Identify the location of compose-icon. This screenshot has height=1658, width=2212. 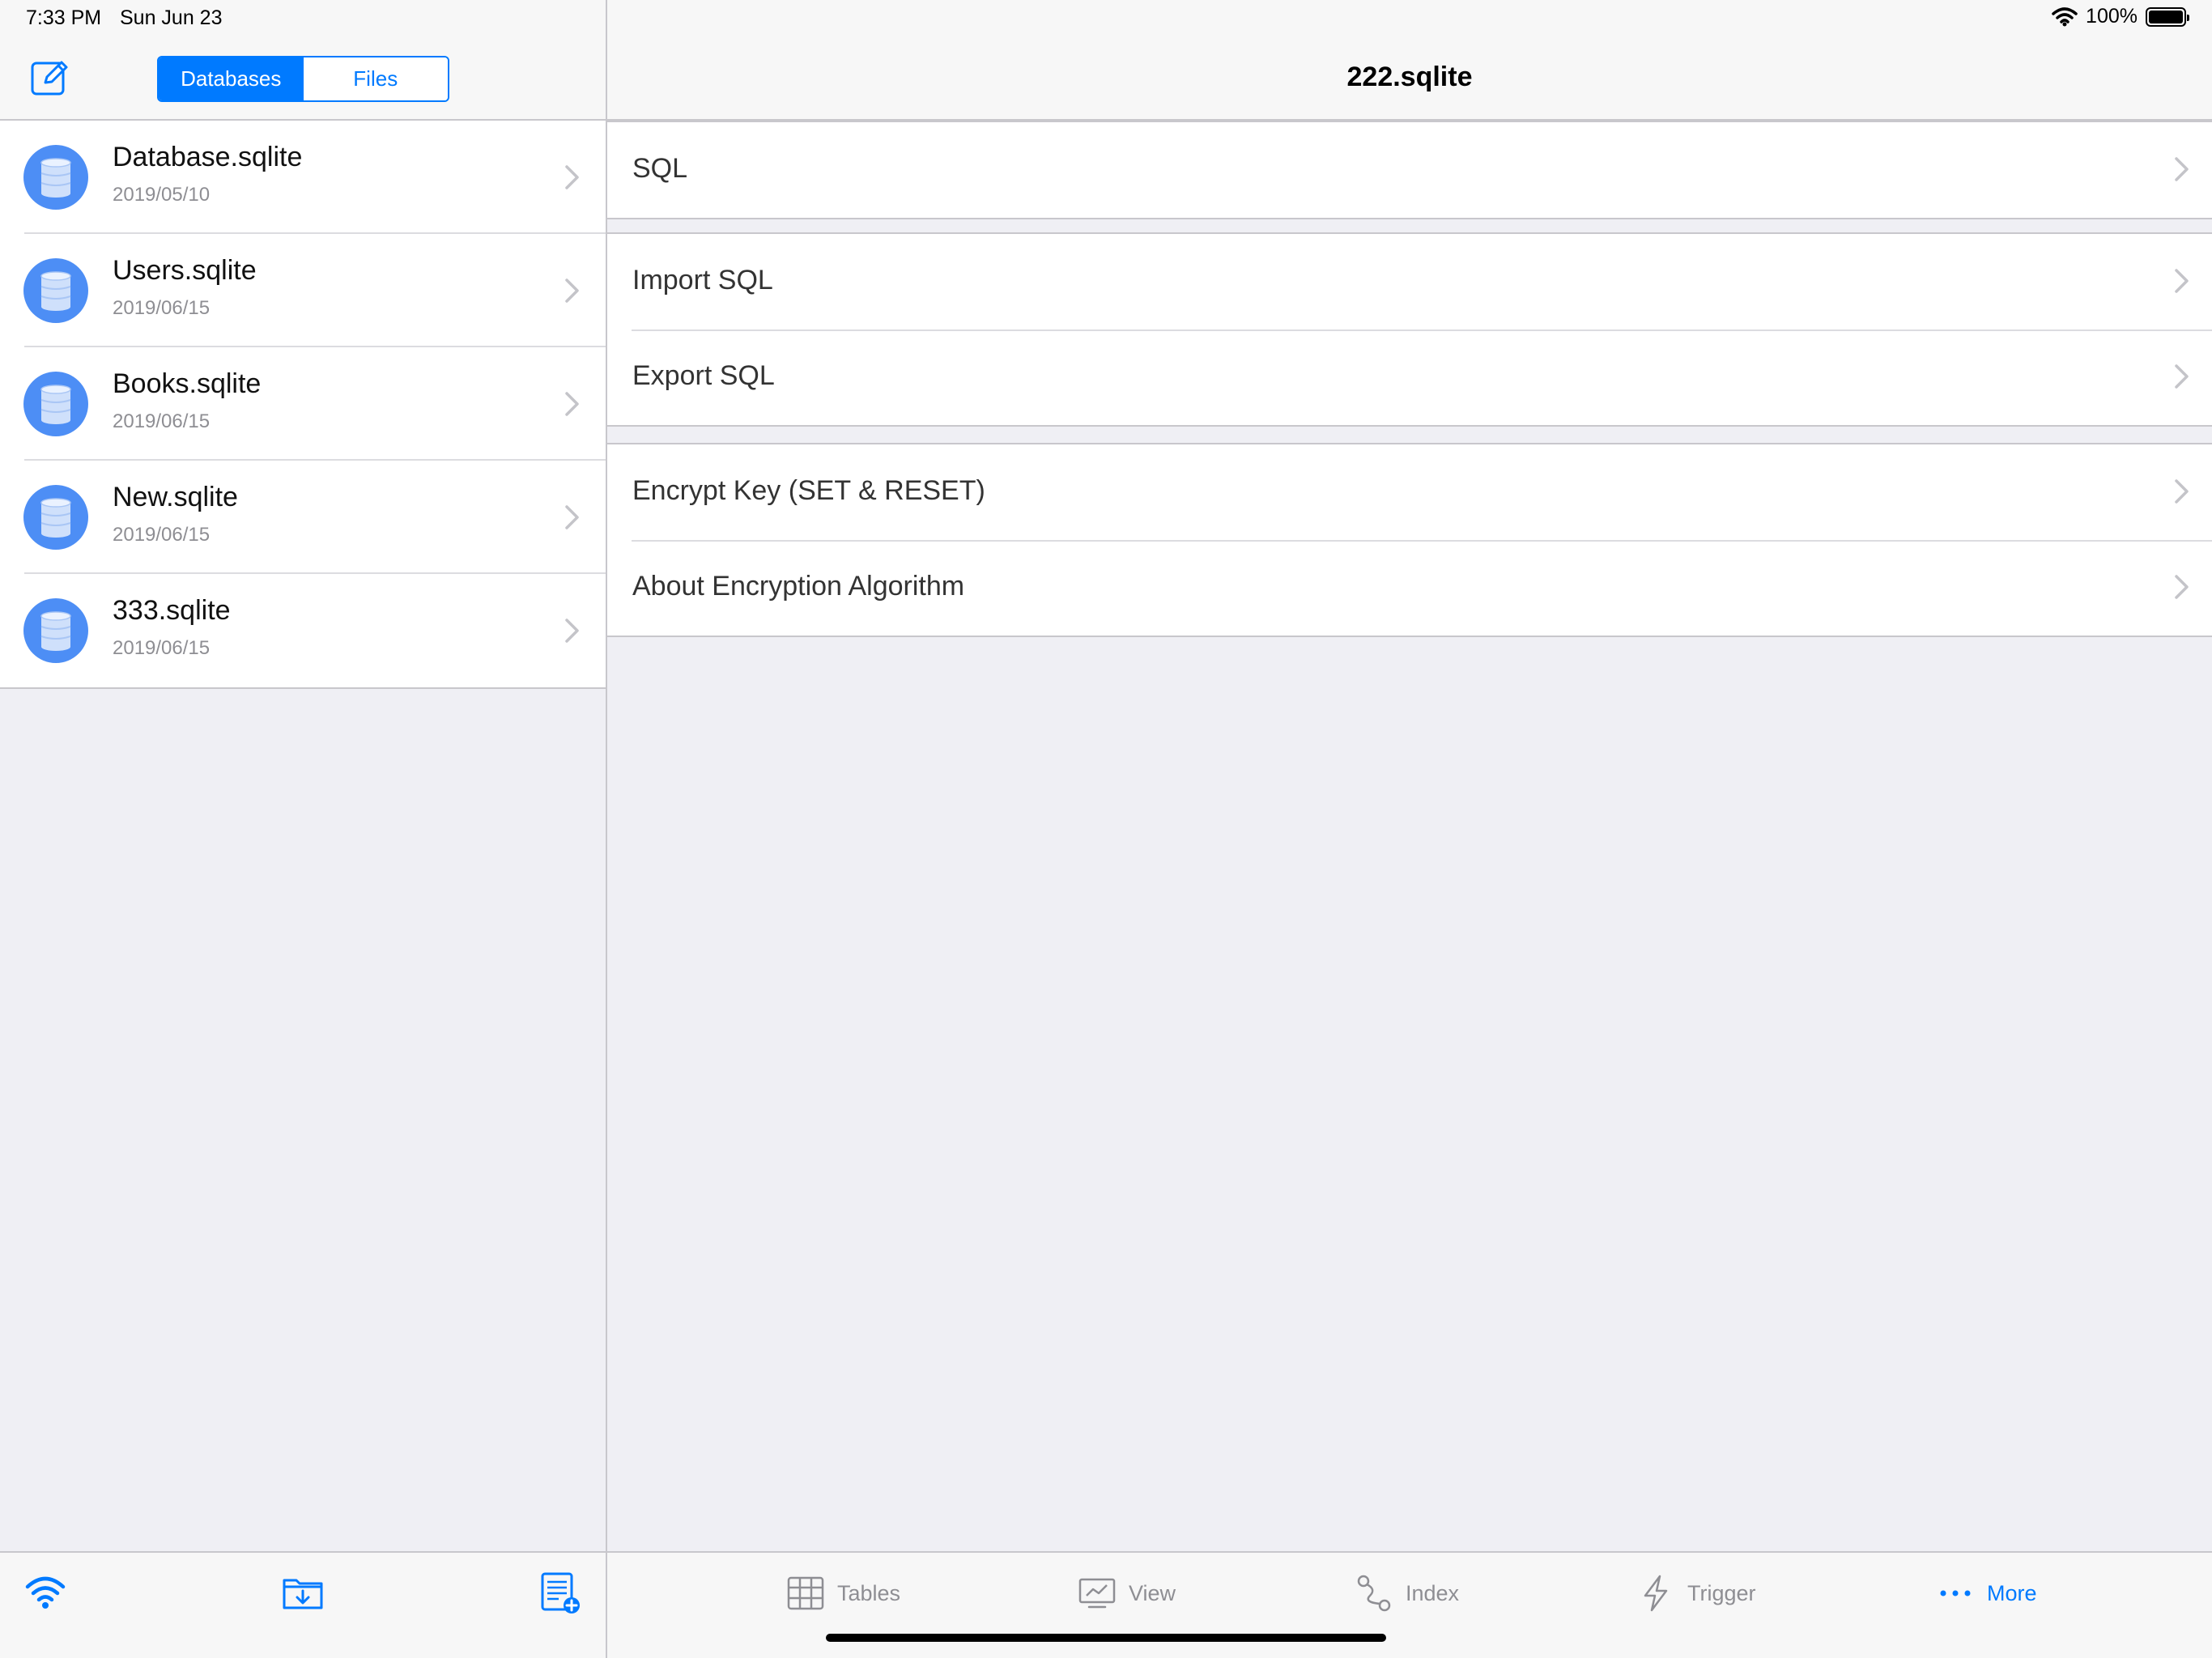
(50, 78).